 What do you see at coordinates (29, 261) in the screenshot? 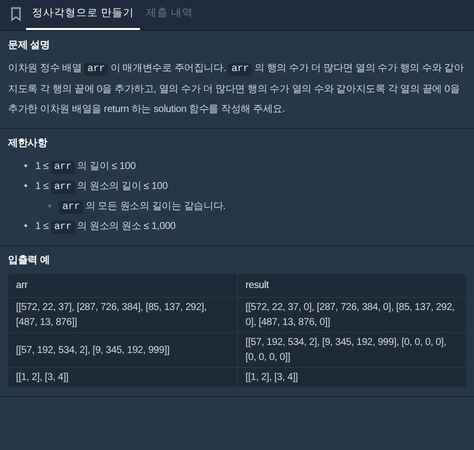
I see `section-title: 입출력 예` at bounding box center [29, 261].